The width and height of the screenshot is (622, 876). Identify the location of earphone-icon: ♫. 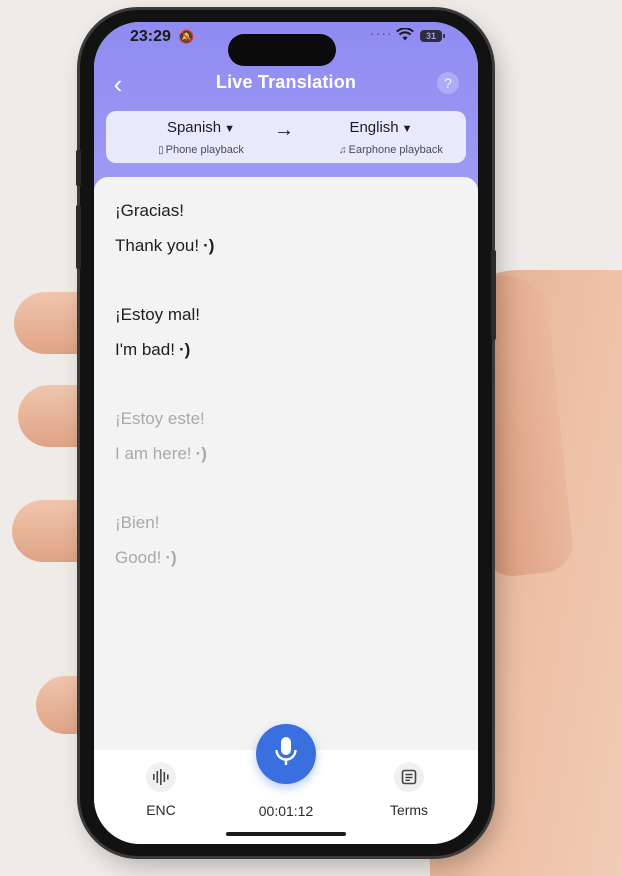
(343, 150).